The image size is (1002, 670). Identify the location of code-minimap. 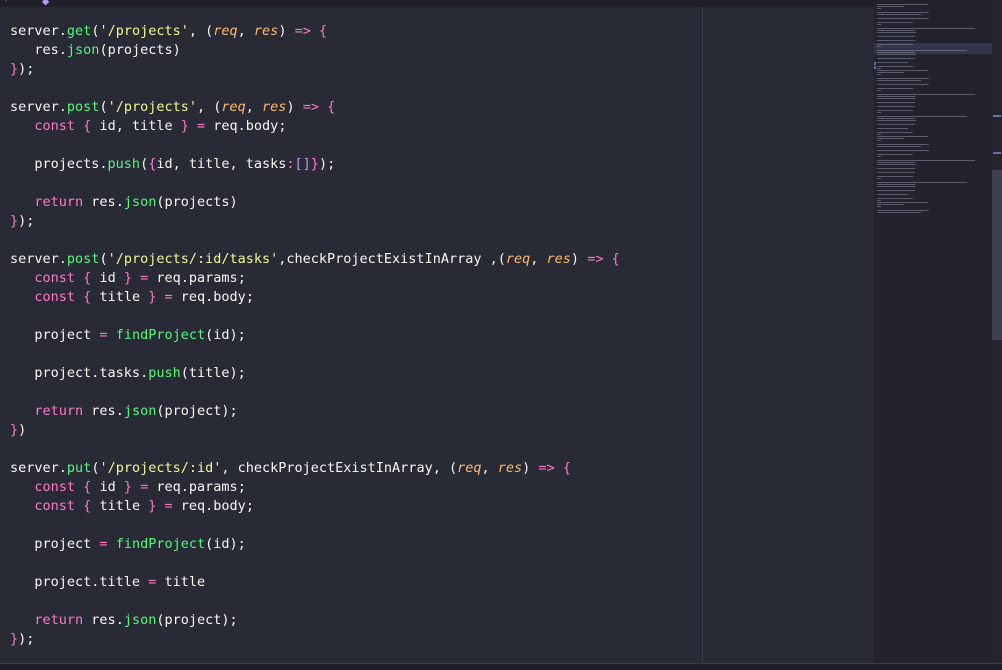
(933, 331).